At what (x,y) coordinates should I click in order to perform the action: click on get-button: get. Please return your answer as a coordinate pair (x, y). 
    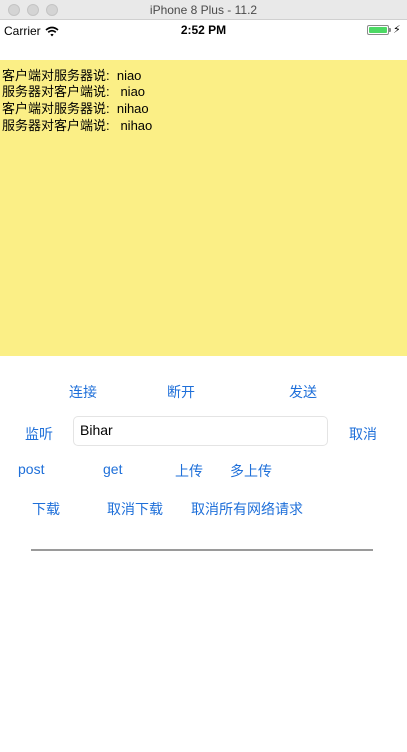
    Looking at the image, I should click on (112, 469).